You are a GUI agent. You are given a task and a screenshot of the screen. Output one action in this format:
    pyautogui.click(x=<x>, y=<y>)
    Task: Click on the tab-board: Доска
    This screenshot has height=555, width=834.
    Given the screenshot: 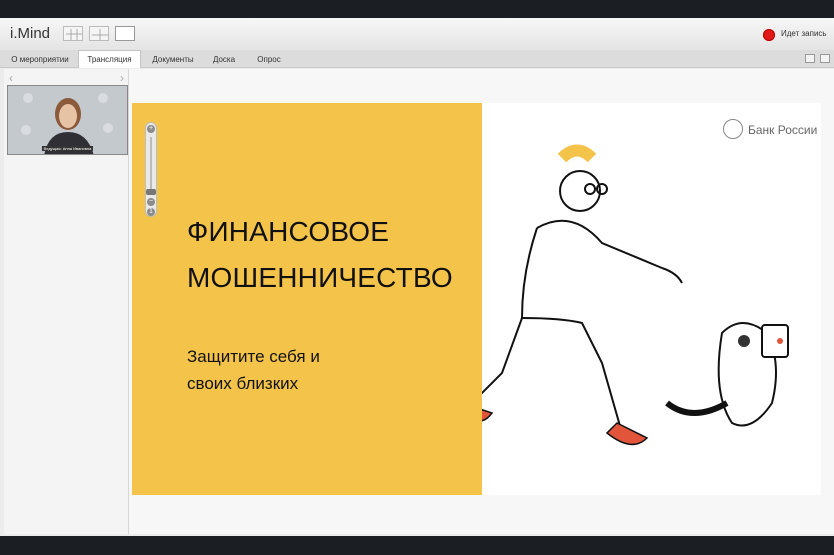 What is the action you would take?
    pyautogui.click(x=224, y=60)
    